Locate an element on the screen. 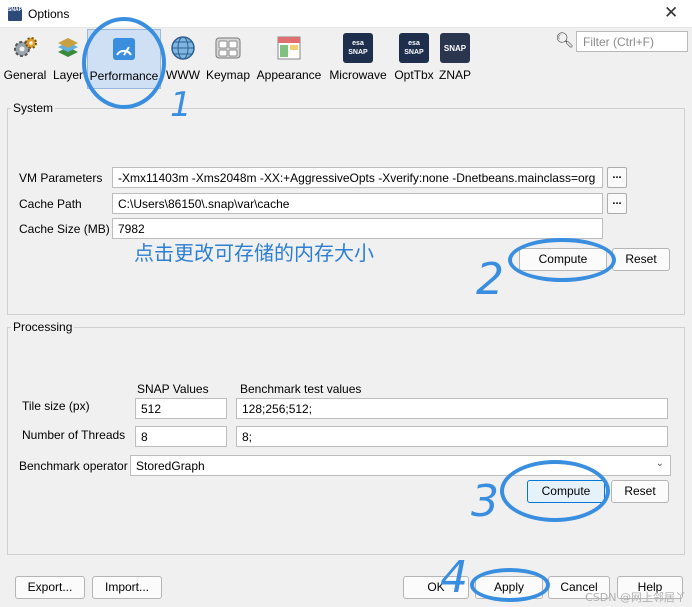  search-icon: 🔍︎ is located at coordinates (565, 40).